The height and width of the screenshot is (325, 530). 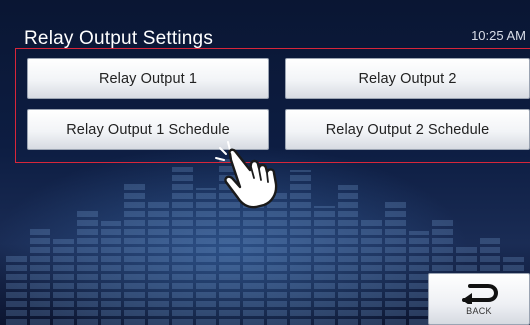 What do you see at coordinates (119, 38) in the screenshot?
I see `page-title: Relay Output Settings` at bounding box center [119, 38].